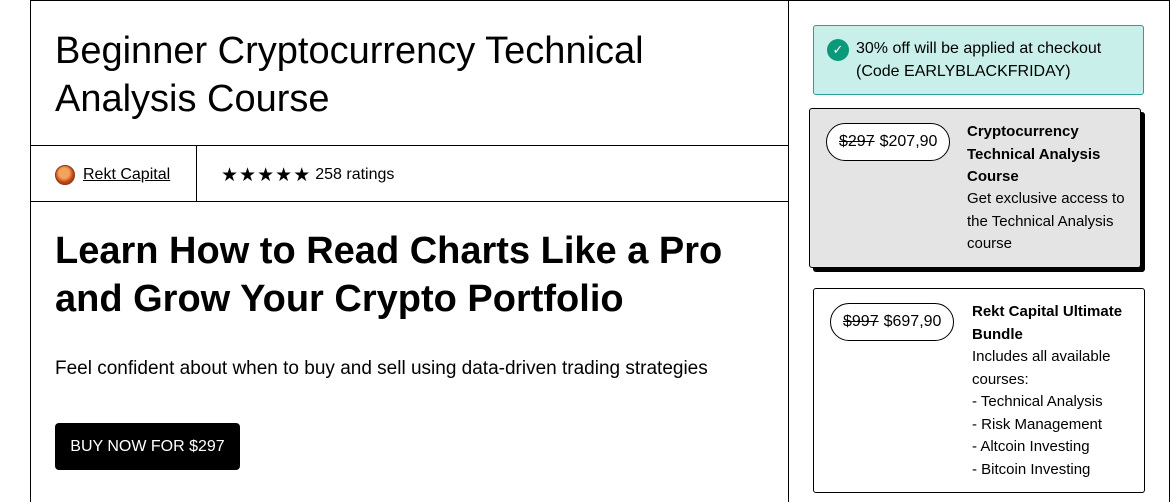  I want to click on author-link: Rekt Capital, so click(126, 175).